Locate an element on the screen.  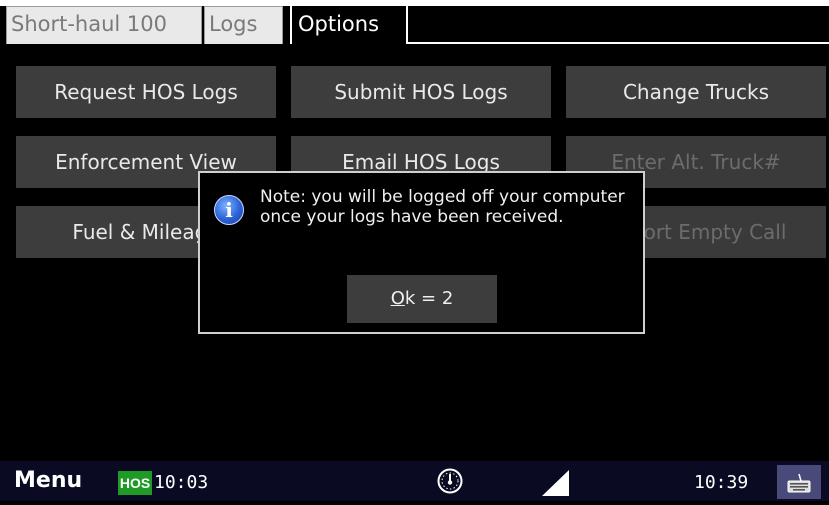
request-hos-logs-button: Request HOS Logs is located at coordinates (146, 92).